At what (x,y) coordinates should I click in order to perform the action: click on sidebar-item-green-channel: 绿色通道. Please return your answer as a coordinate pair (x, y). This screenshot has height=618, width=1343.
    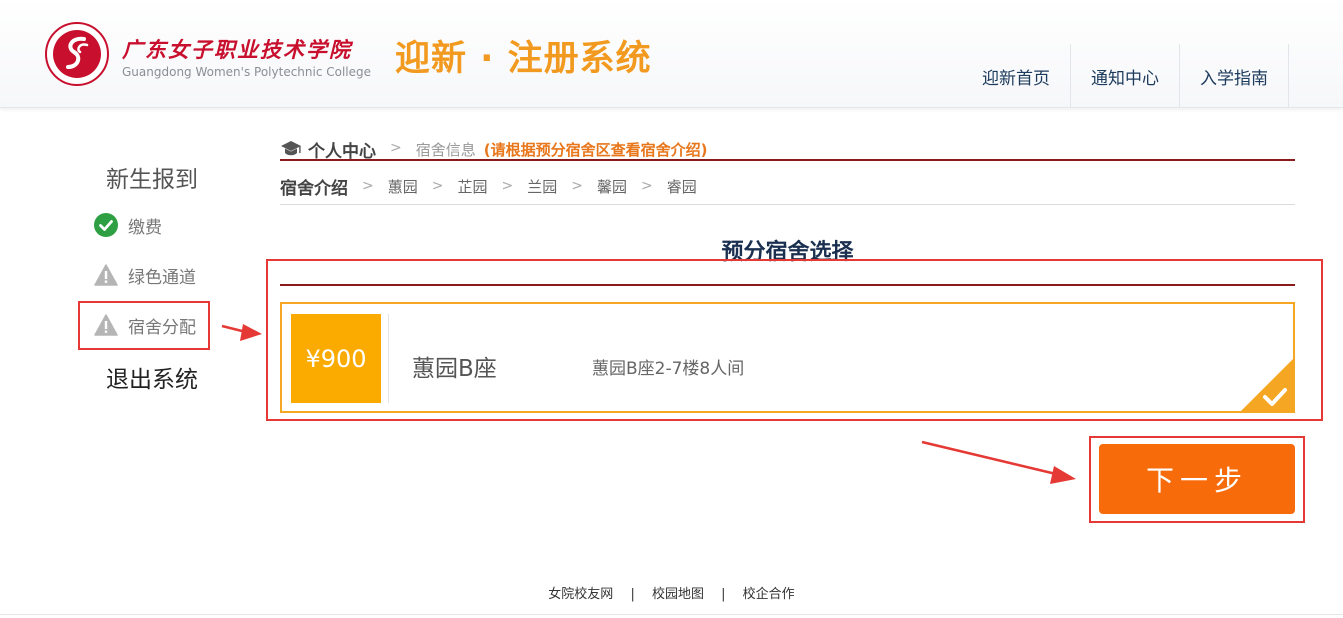
    Looking at the image, I should click on (145, 275).